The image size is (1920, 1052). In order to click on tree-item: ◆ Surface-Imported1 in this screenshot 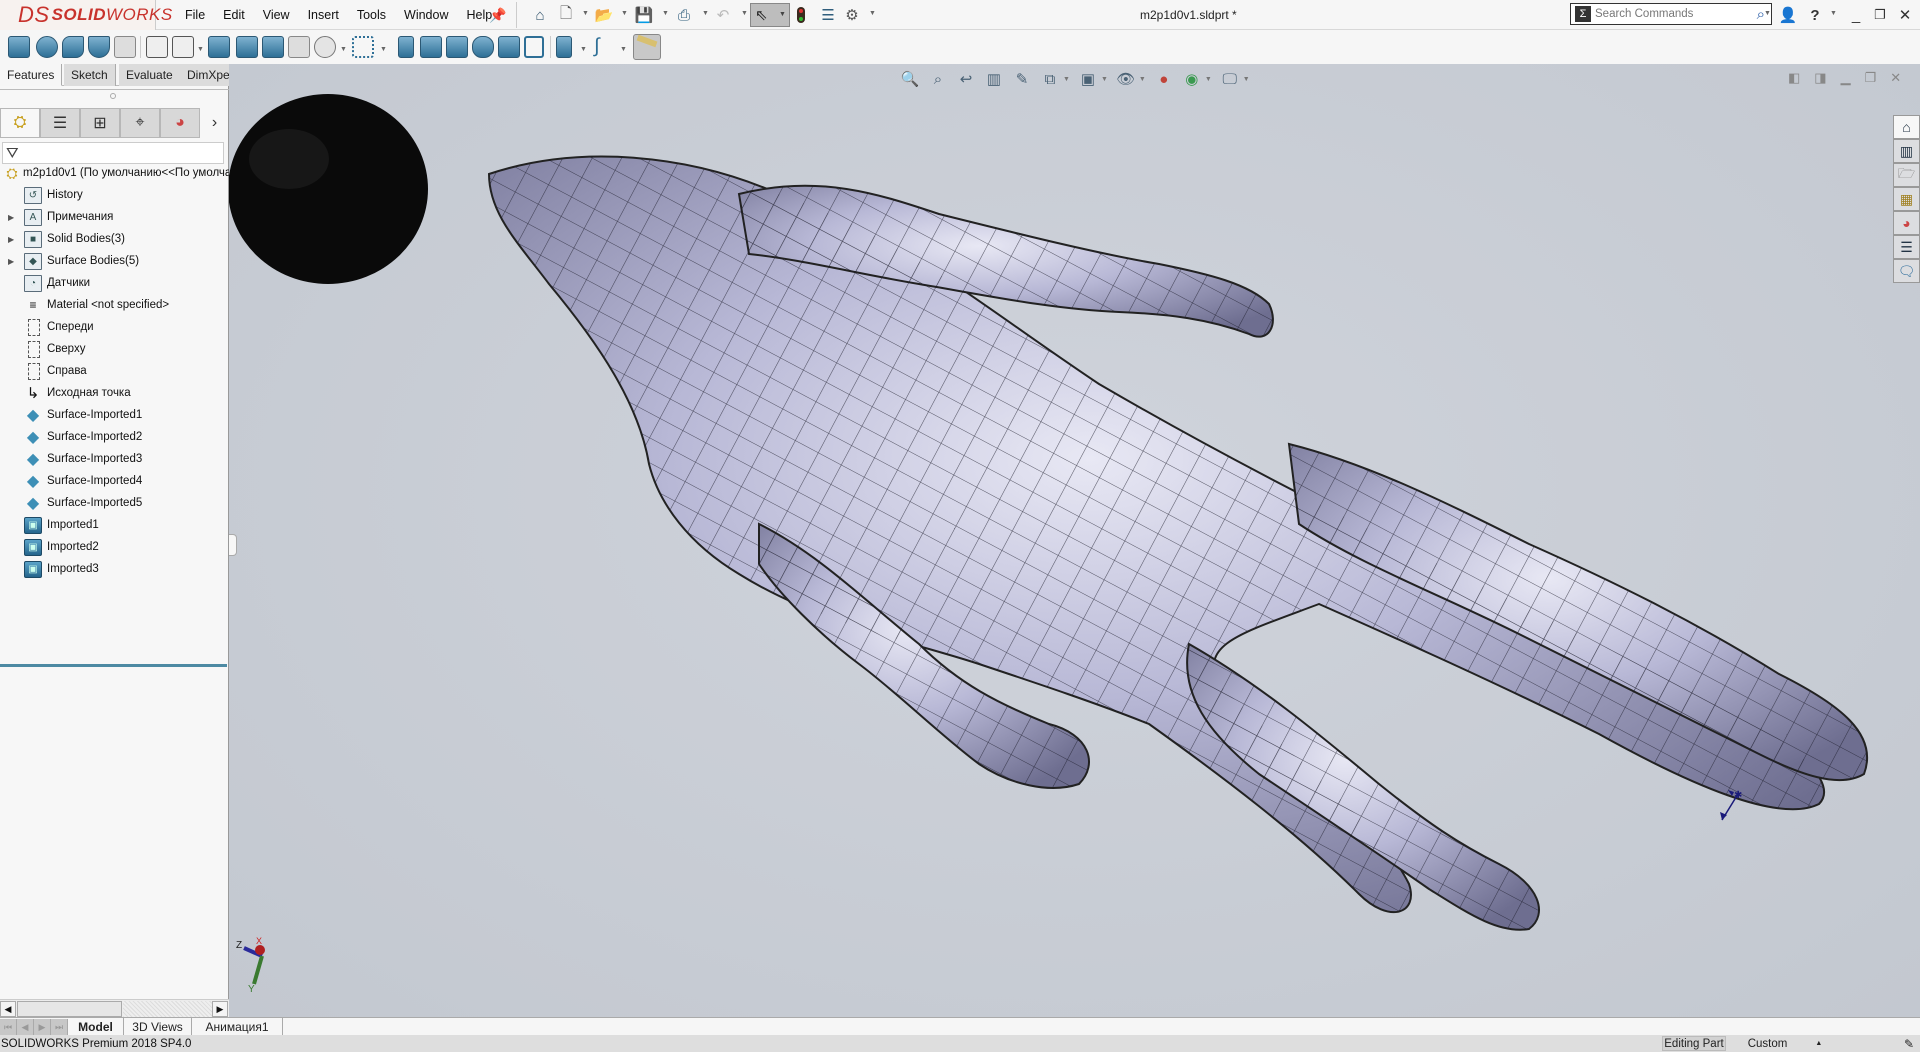, I will do `click(114, 415)`.